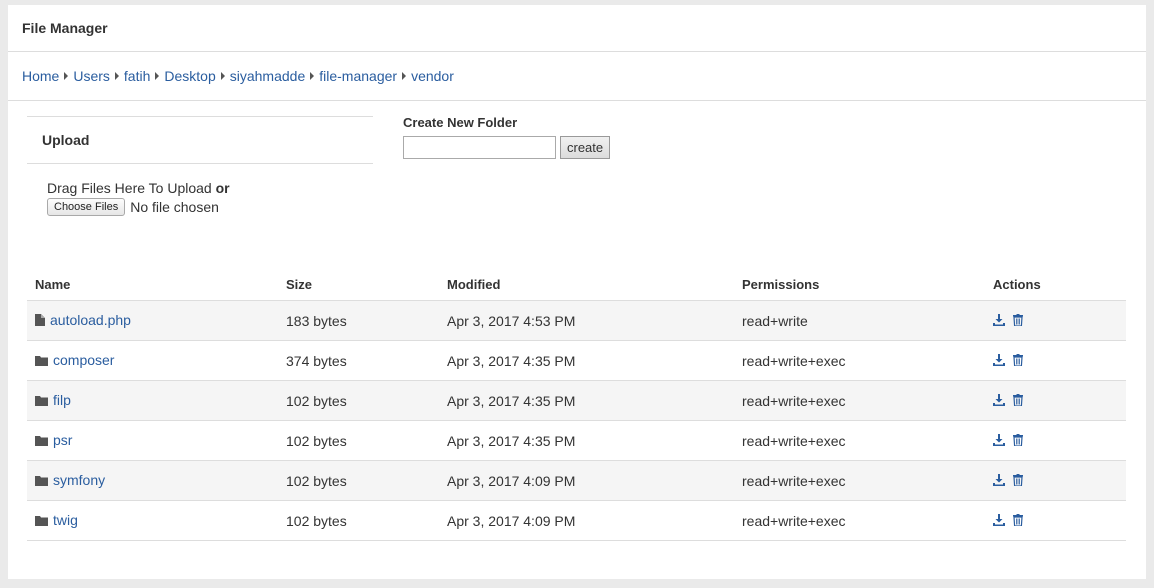 This screenshot has width=1154, height=588. What do you see at coordinates (137, 76) in the screenshot?
I see `breadcrumb-fatih: fatih` at bounding box center [137, 76].